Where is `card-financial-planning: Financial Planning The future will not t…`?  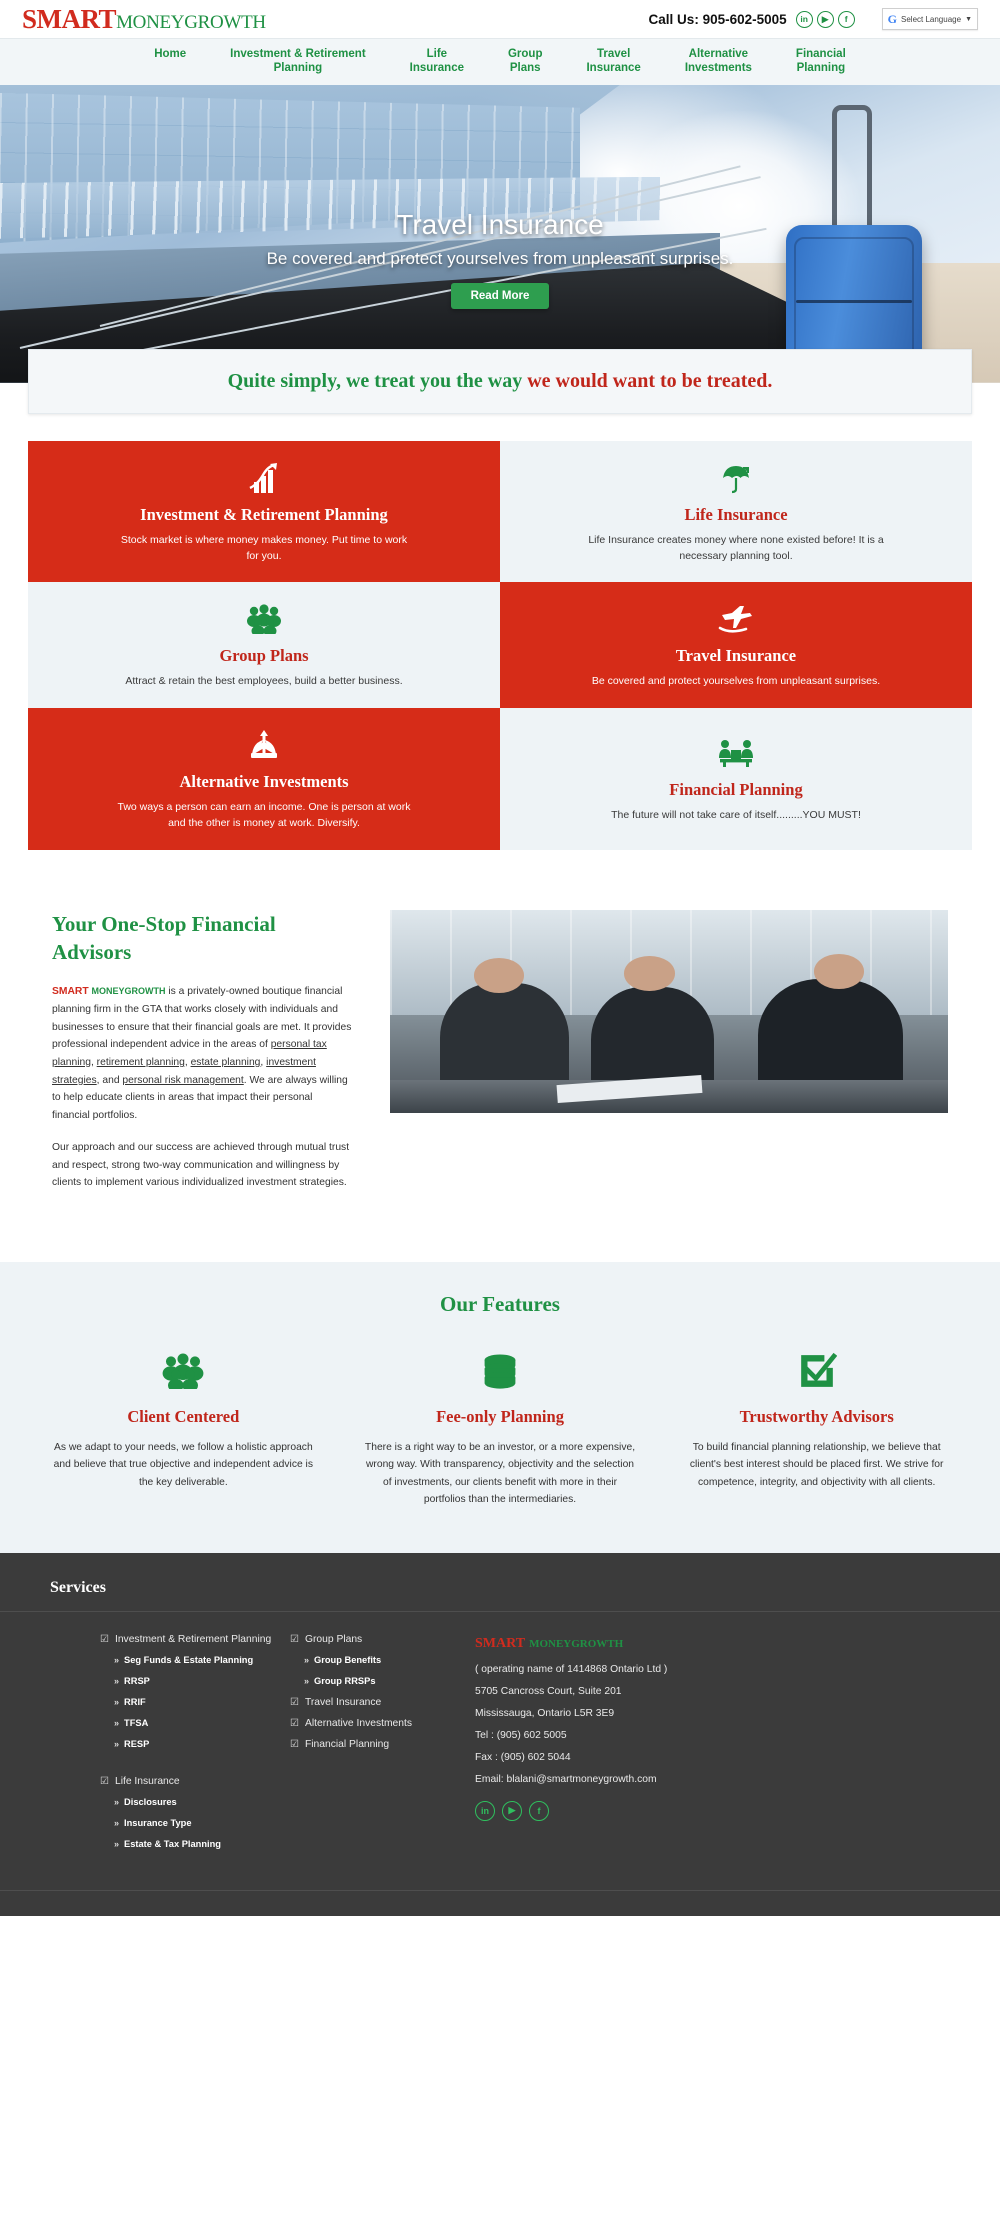 card-financial-planning: Financial Planning The future will not t… is located at coordinates (736, 779).